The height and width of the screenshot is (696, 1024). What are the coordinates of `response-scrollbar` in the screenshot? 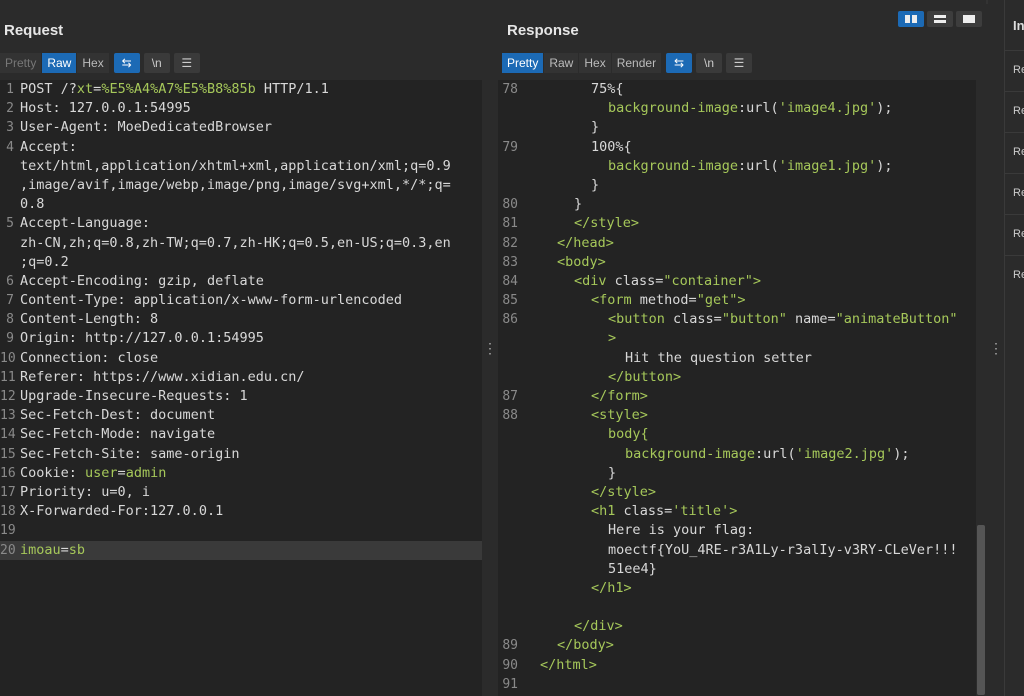 It's located at (981, 388).